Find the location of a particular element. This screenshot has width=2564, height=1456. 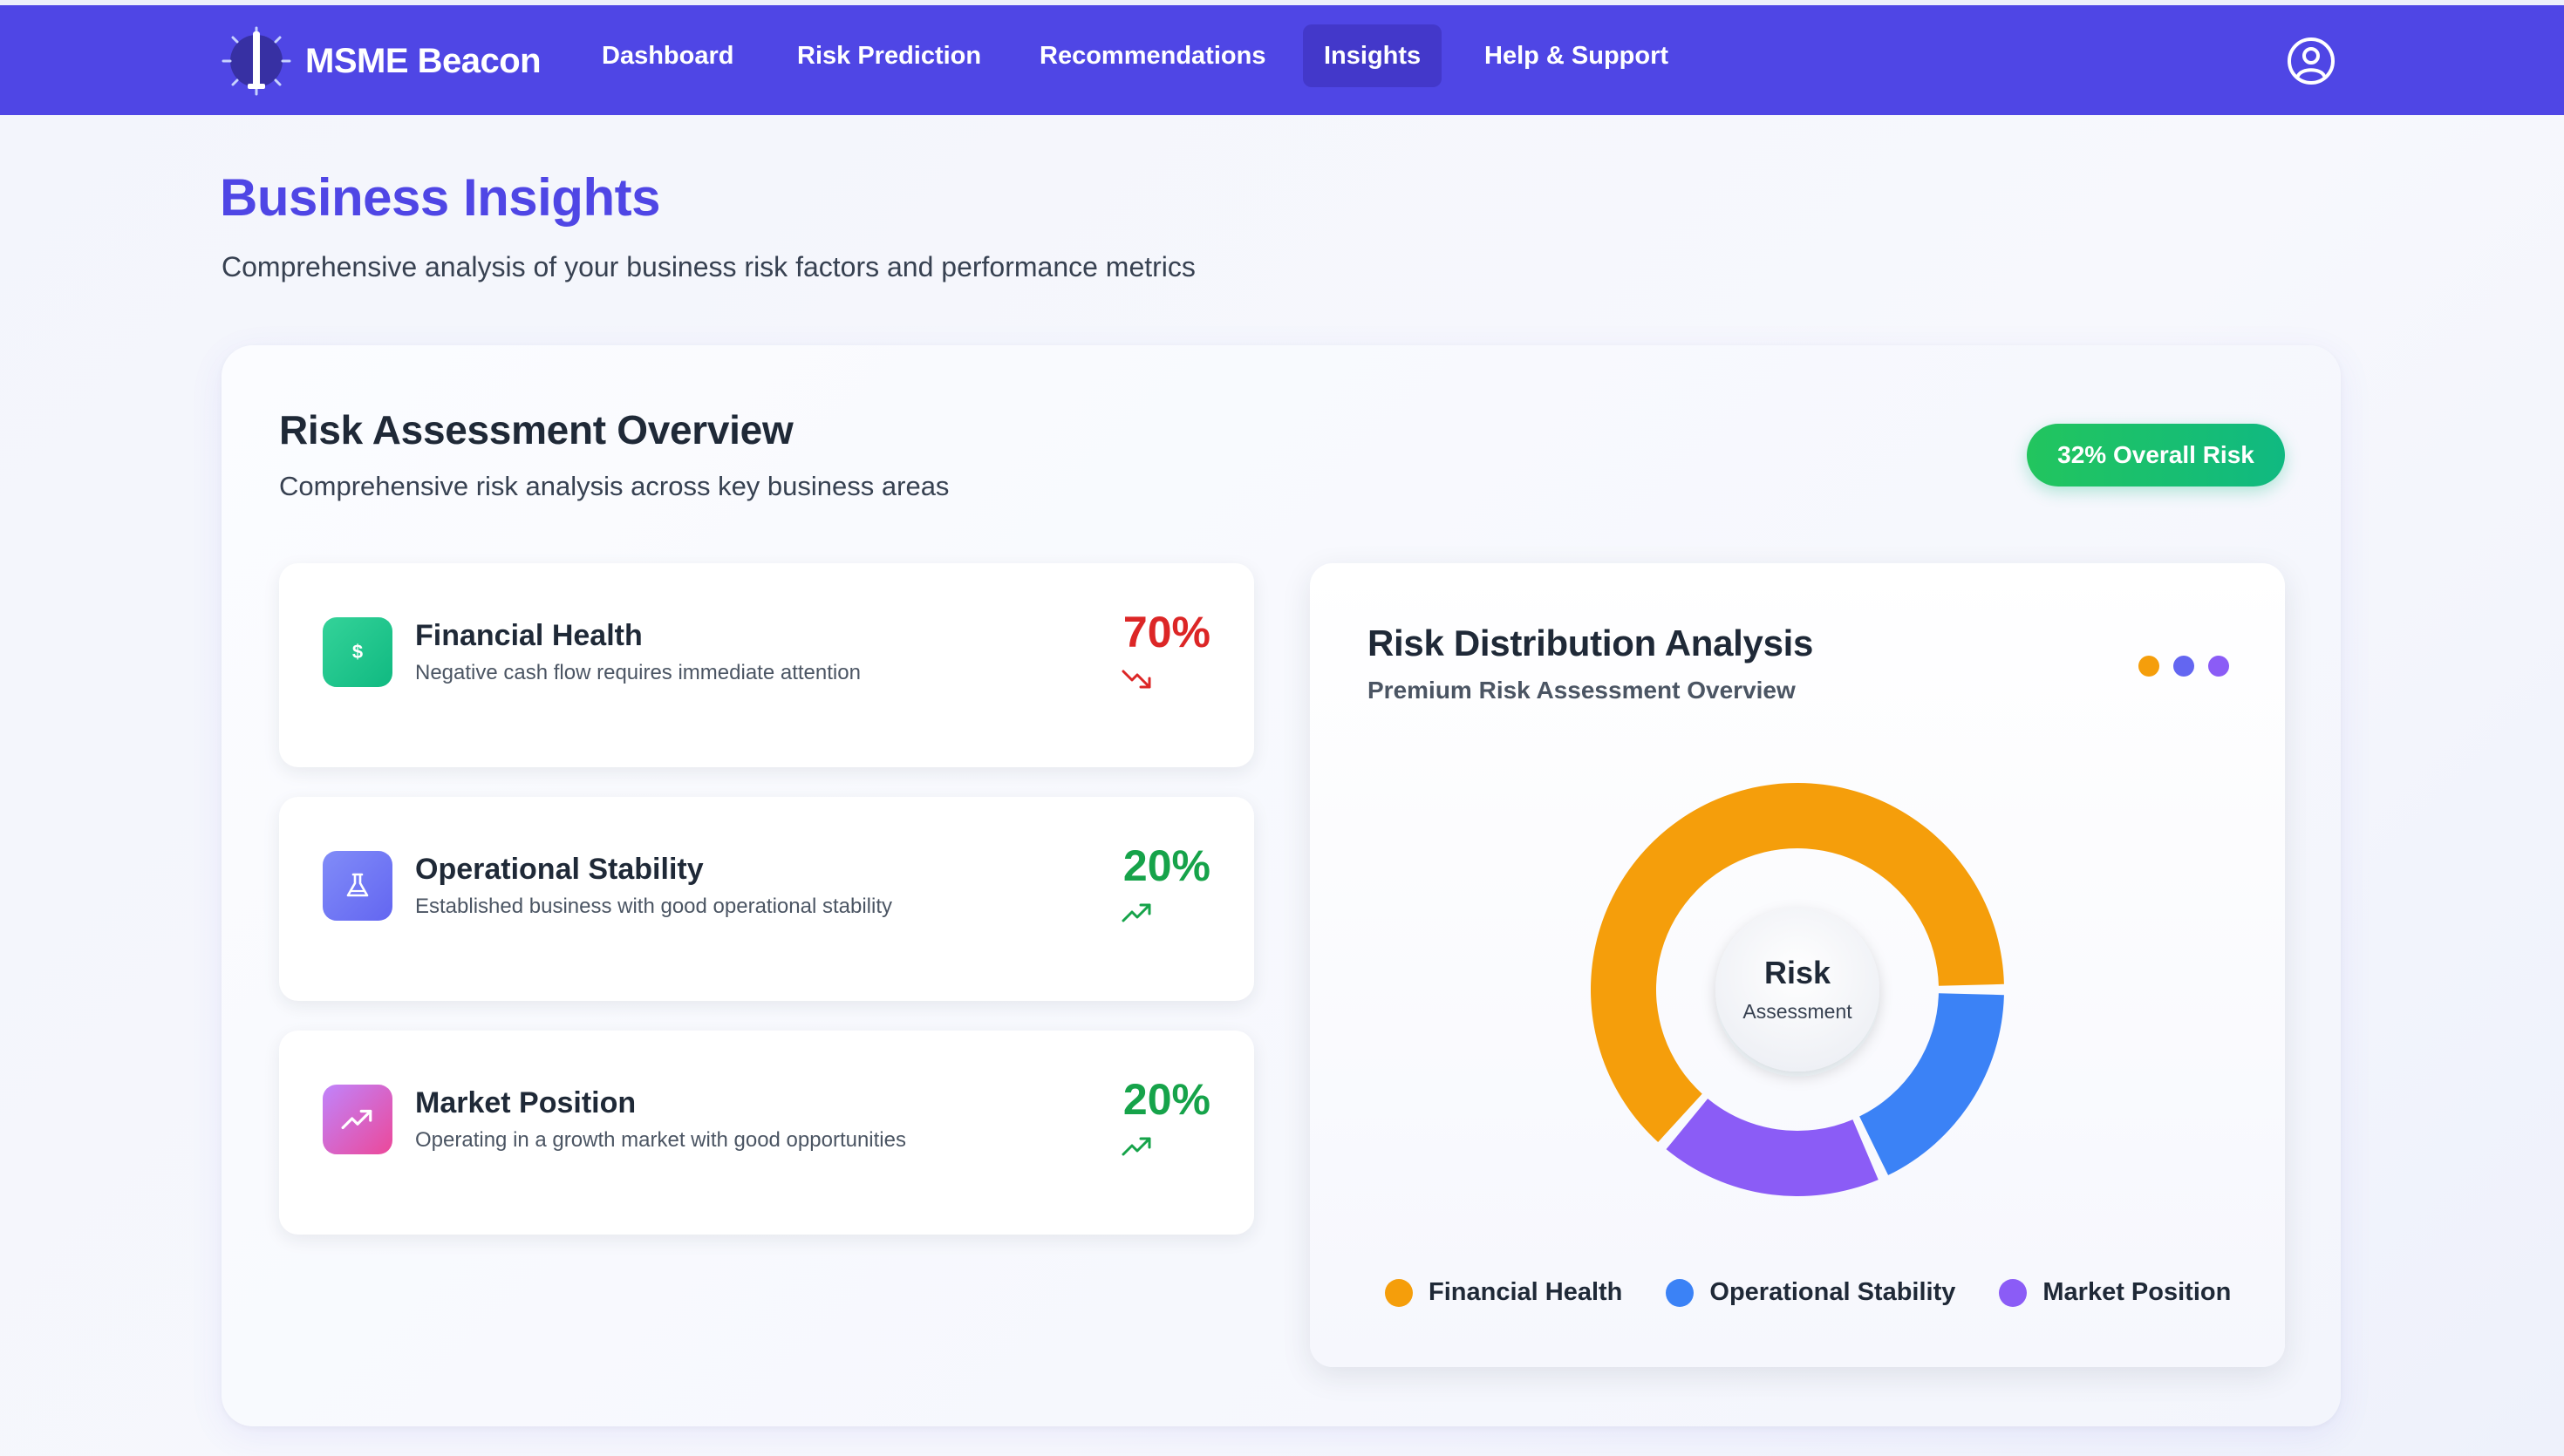

beacon-logo-icon is located at coordinates (256, 61).